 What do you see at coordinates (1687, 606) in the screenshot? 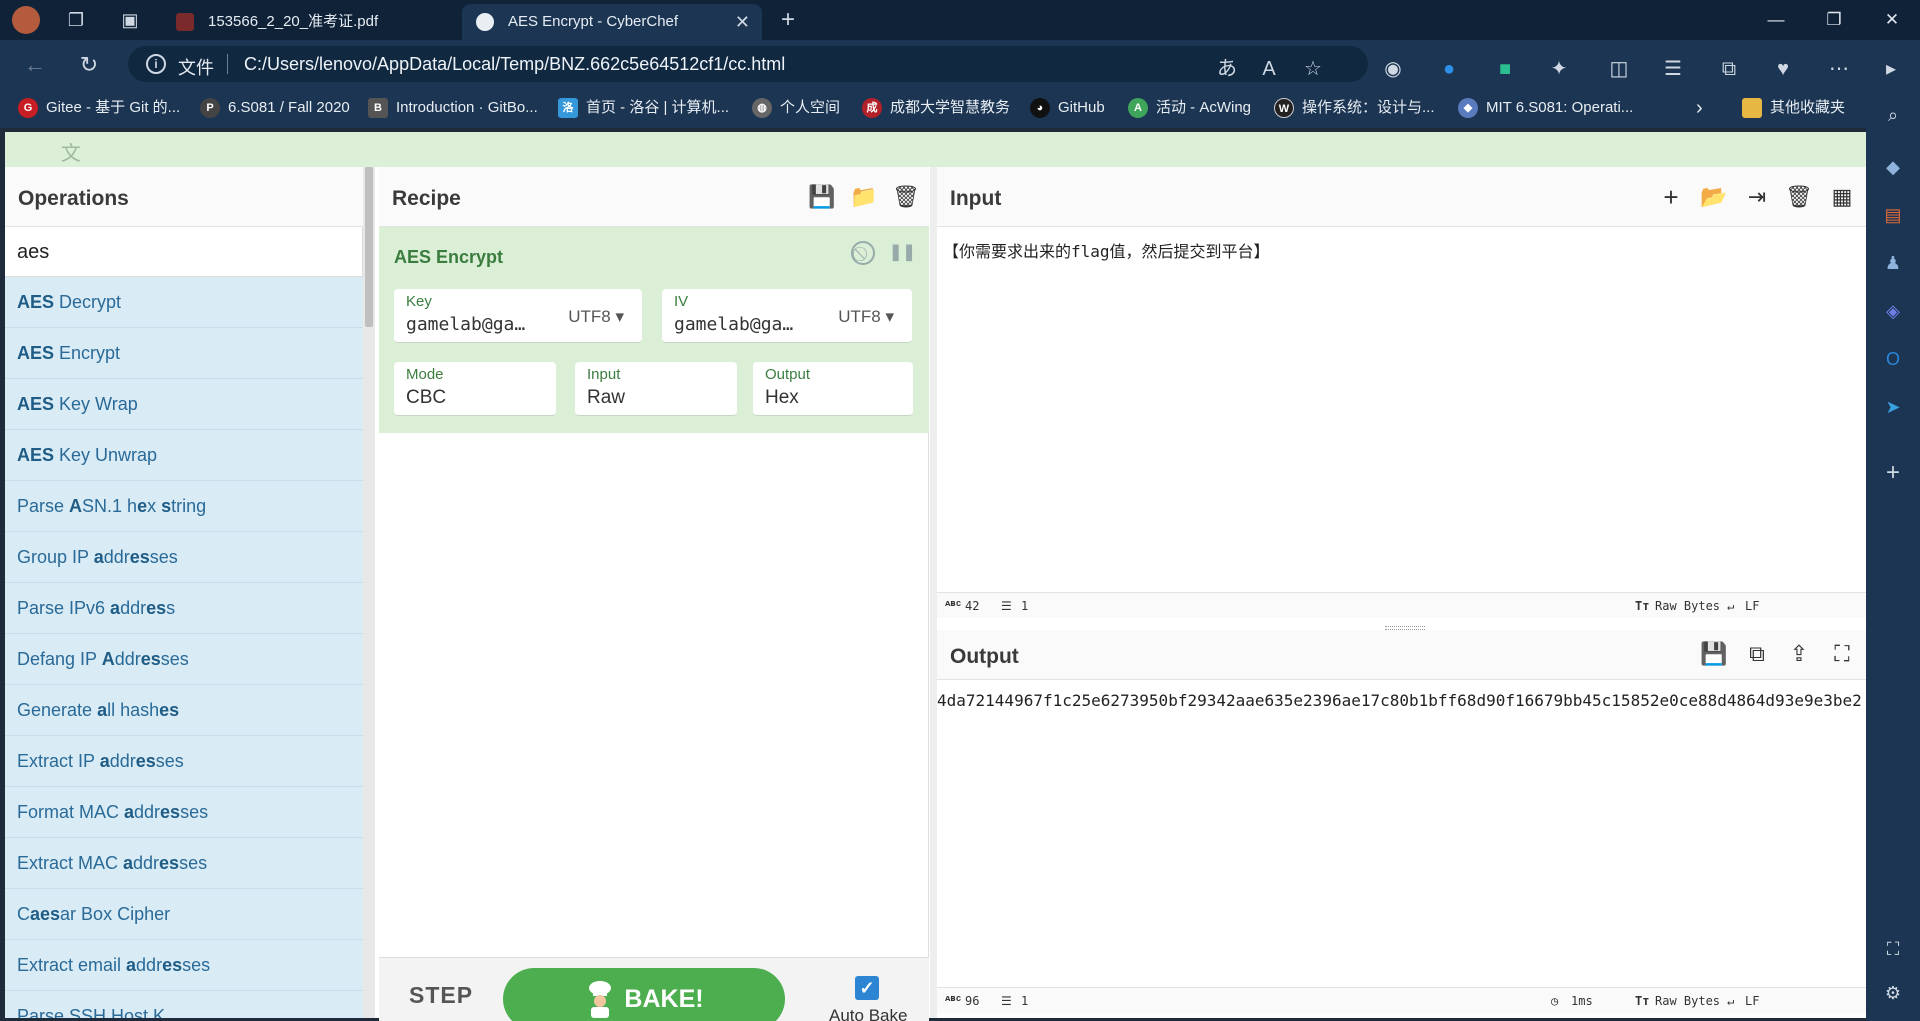
I see `input-encoding: Raw Bytes` at bounding box center [1687, 606].